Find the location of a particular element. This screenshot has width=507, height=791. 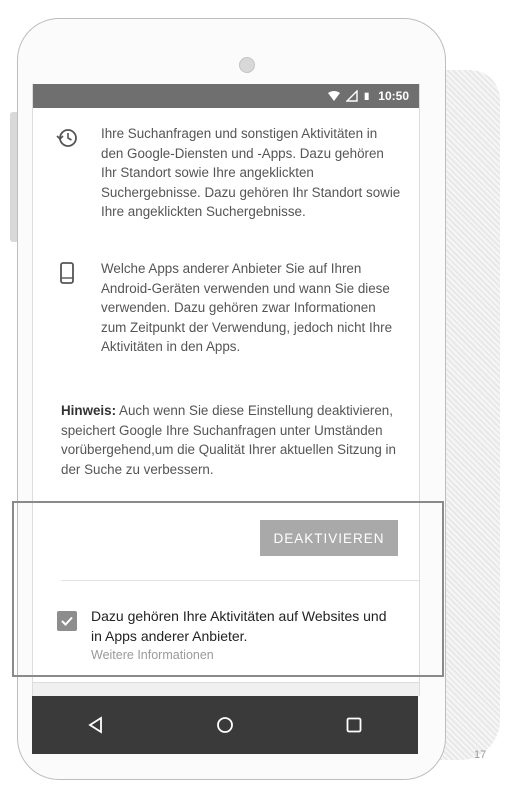

back-icon is located at coordinates (95, 725).